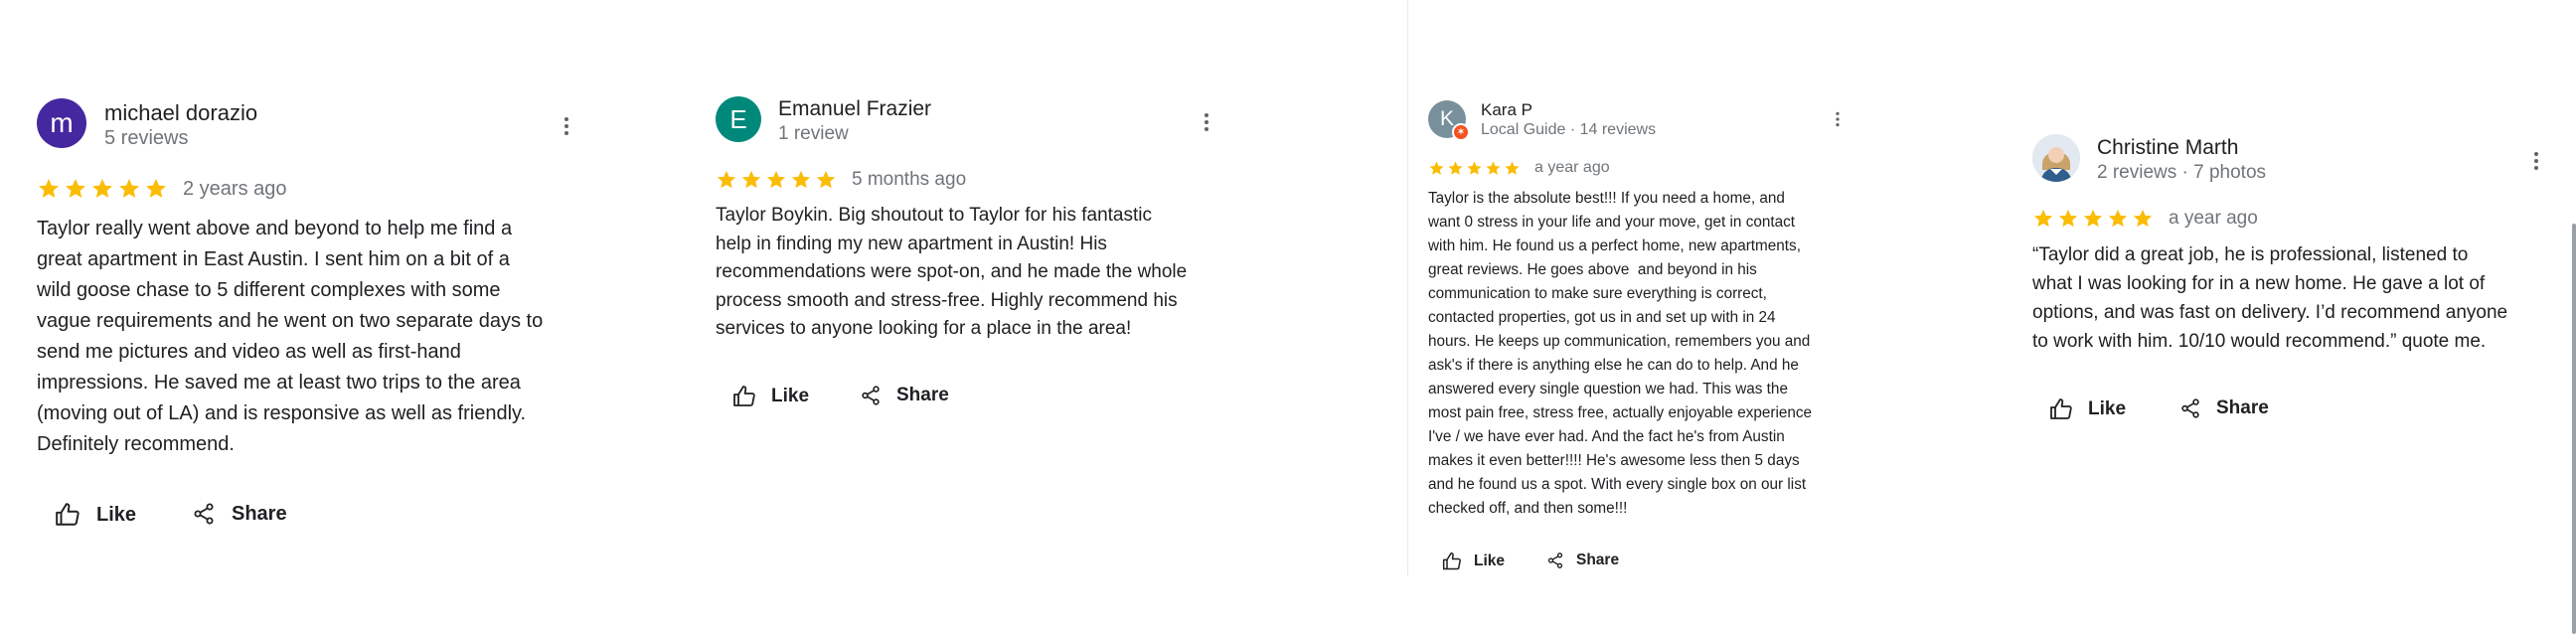 Image resolution: width=2576 pixels, height=634 pixels. I want to click on reviewer-meta: 5 reviews, so click(146, 138).